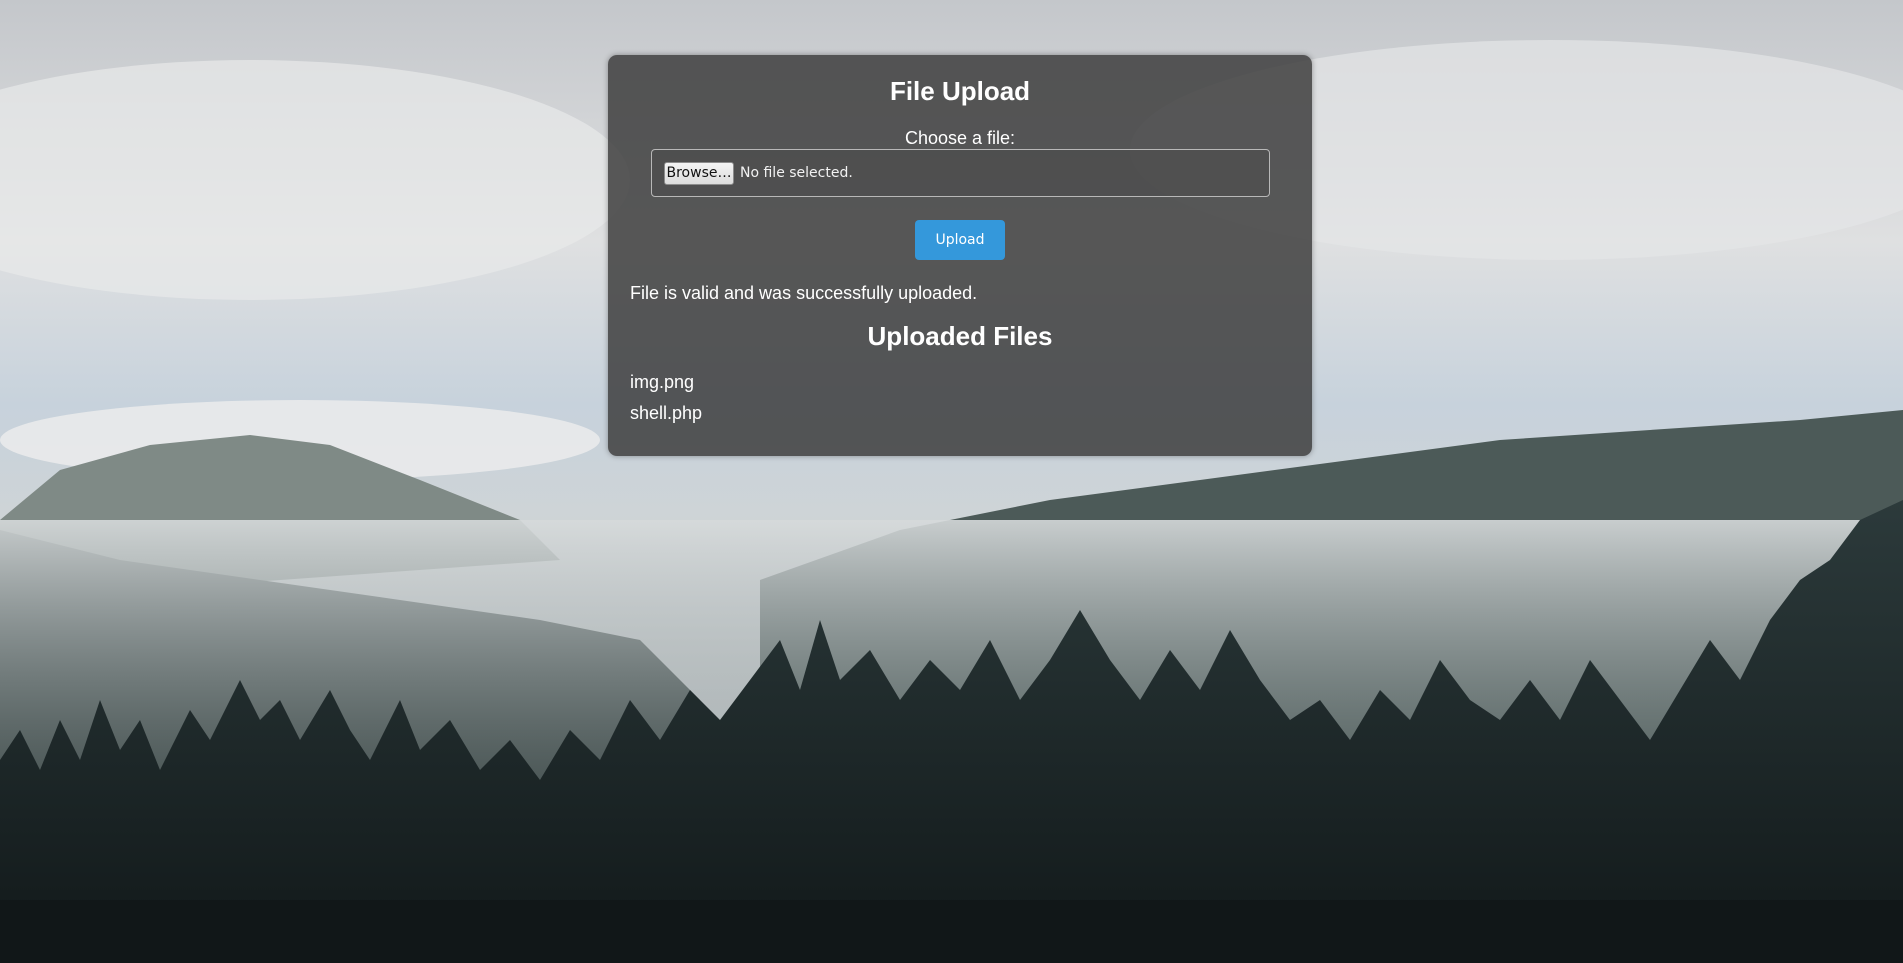 Image resolution: width=1903 pixels, height=963 pixels. Describe the element at coordinates (662, 382) in the screenshot. I see `list-item: img.png` at that location.